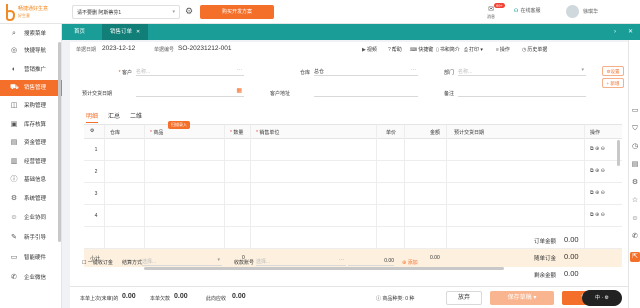 The image size is (640, 308). I want to click on table-row: 1 ⧉ ⊕ ⊖, so click(353, 150).